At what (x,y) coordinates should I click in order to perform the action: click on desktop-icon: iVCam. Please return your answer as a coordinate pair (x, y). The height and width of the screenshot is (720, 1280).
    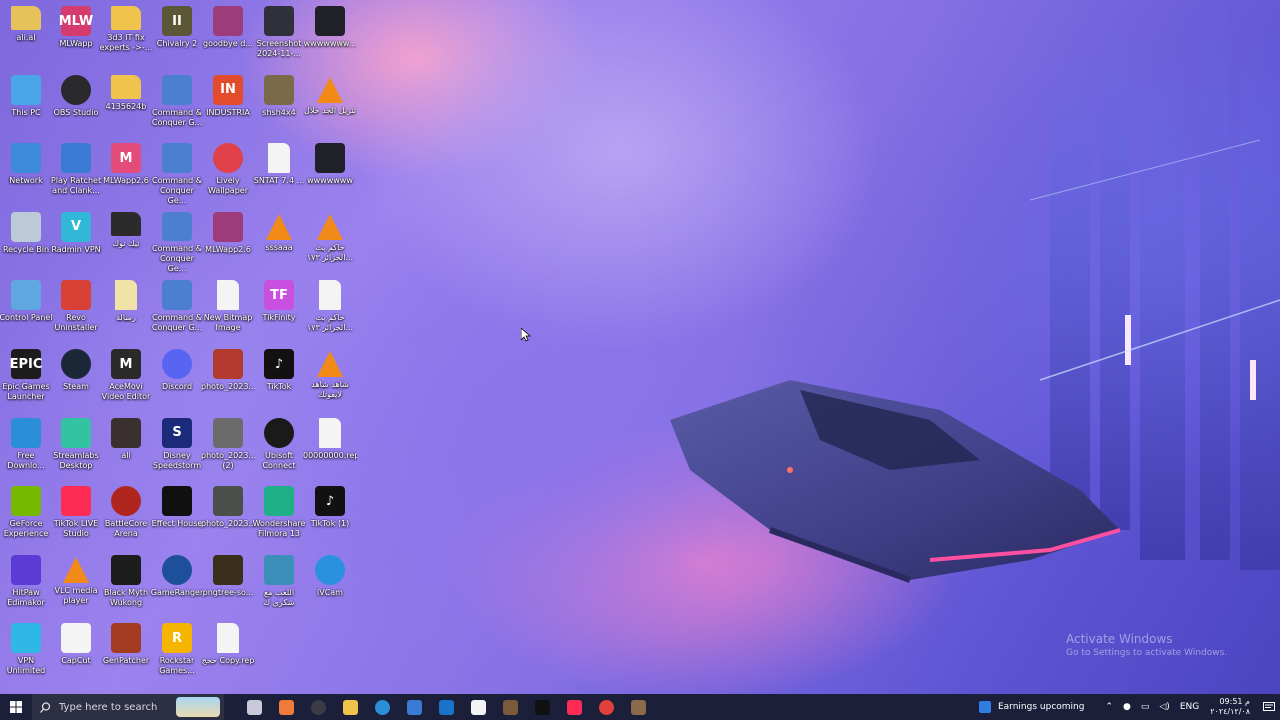
    Looking at the image, I should click on (330, 583).